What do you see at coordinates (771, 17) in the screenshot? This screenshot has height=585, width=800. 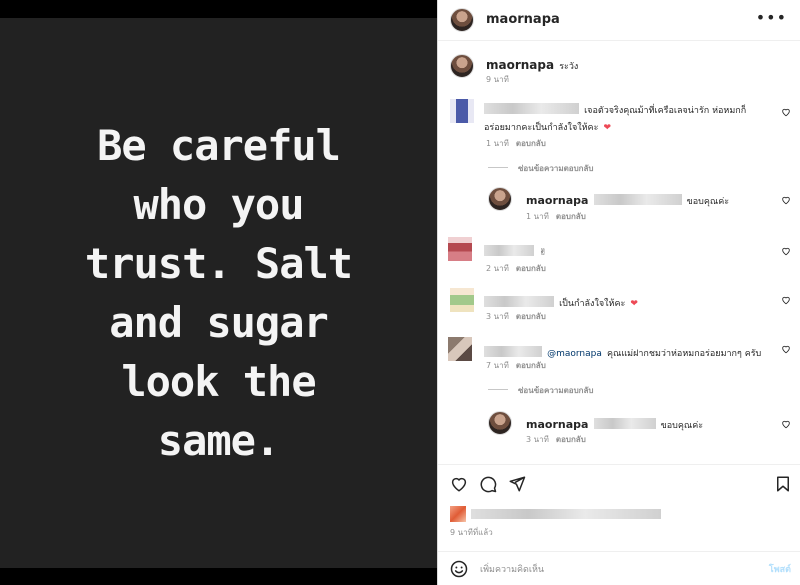 I see `more-options-icon: •••` at bounding box center [771, 17].